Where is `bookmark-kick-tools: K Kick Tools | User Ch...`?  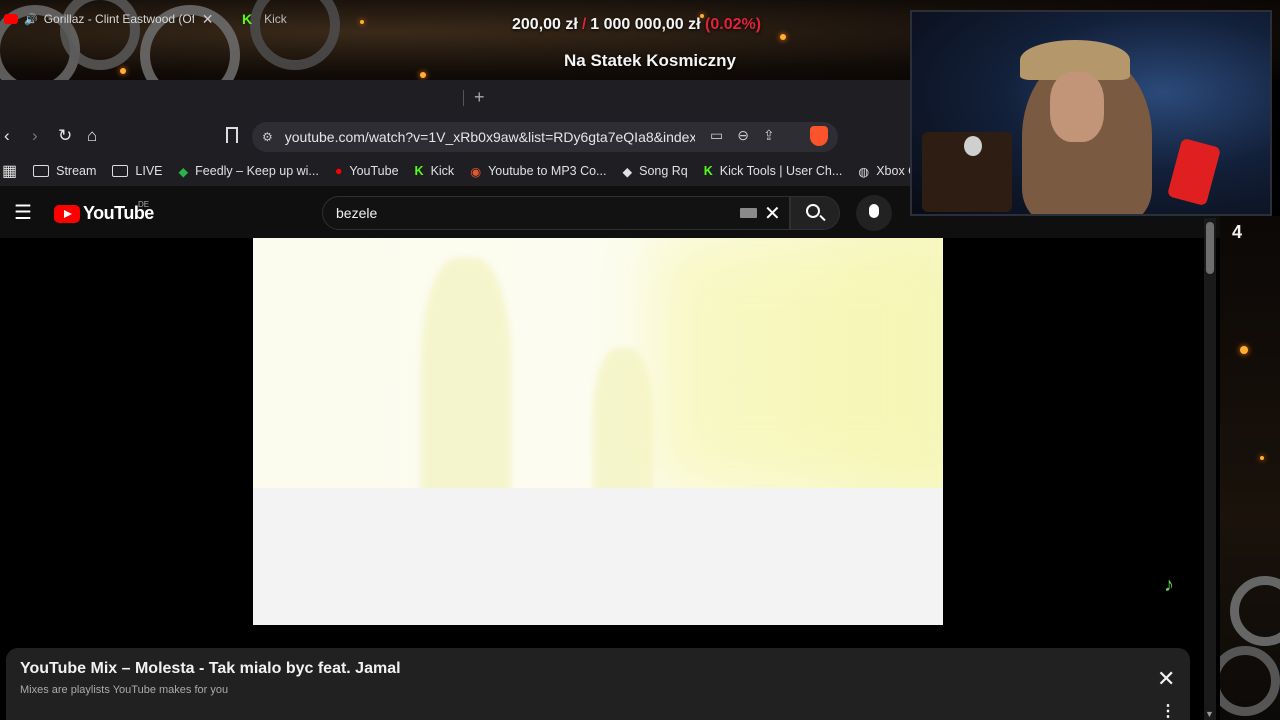 bookmark-kick-tools: K Kick Tools | User Ch... is located at coordinates (773, 171).